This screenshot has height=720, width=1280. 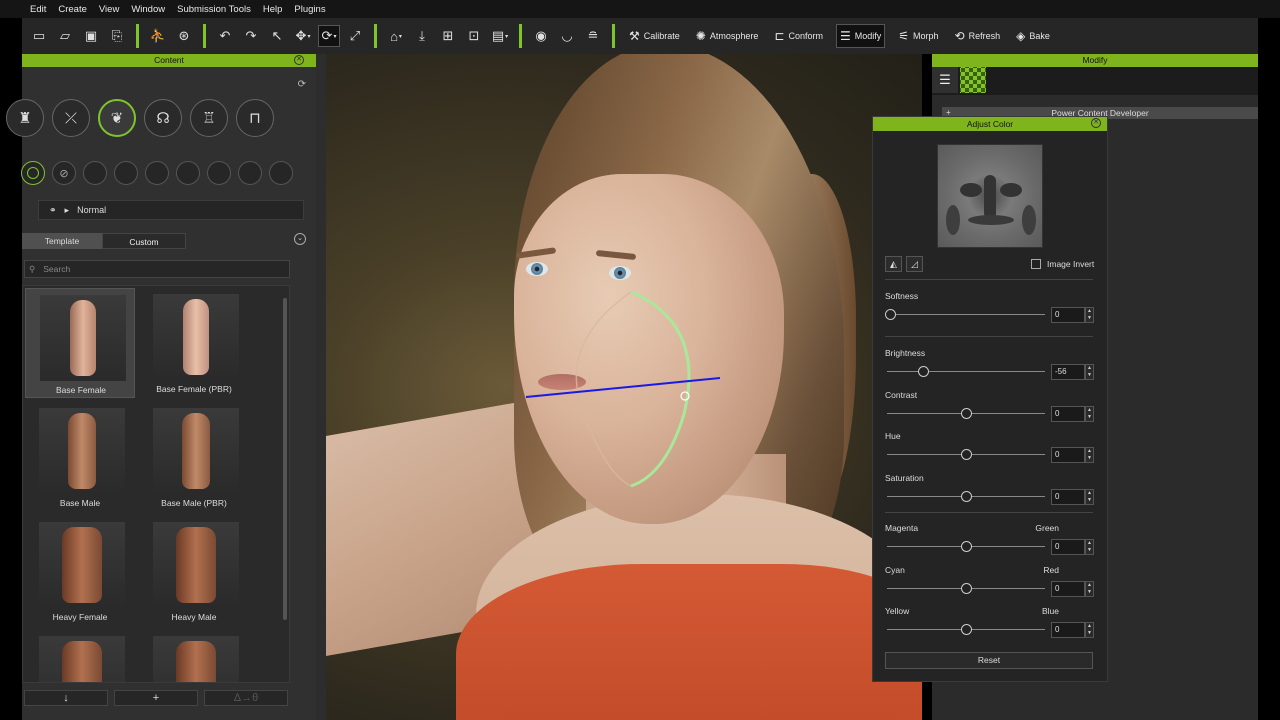 I want to click on calibrate-button: ⚒ Calibrate, so click(x=654, y=36).